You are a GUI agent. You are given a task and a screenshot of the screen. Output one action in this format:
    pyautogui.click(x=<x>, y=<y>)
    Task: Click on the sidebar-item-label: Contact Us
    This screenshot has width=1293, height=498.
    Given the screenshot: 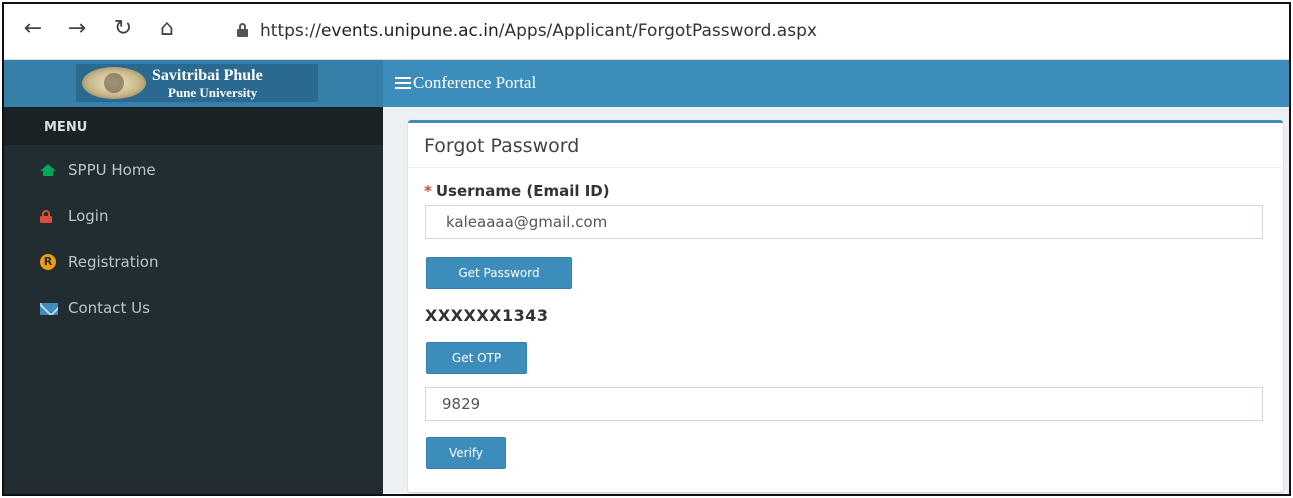 What is the action you would take?
    pyautogui.click(x=109, y=308)
    